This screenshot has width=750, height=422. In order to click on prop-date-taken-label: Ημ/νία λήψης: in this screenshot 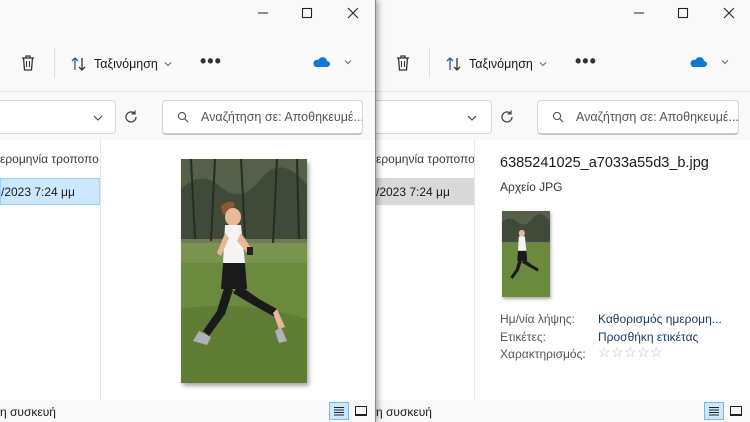, I will do `click(537, 319)`.